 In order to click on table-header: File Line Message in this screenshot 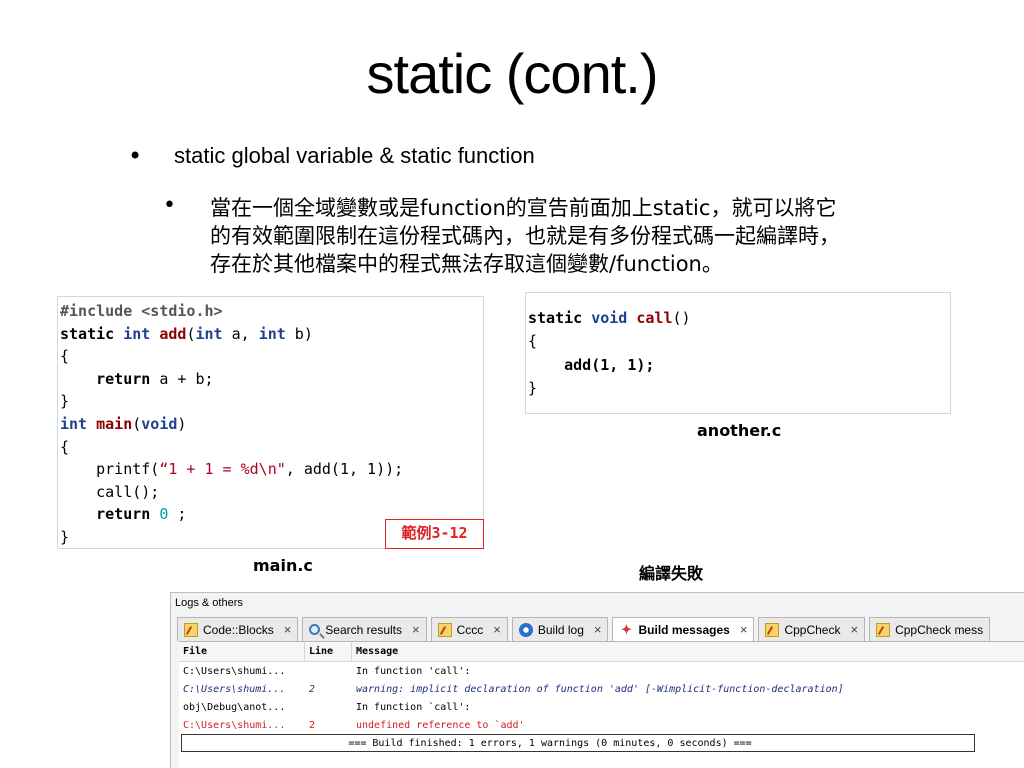, I will do `click(601, 651)`.